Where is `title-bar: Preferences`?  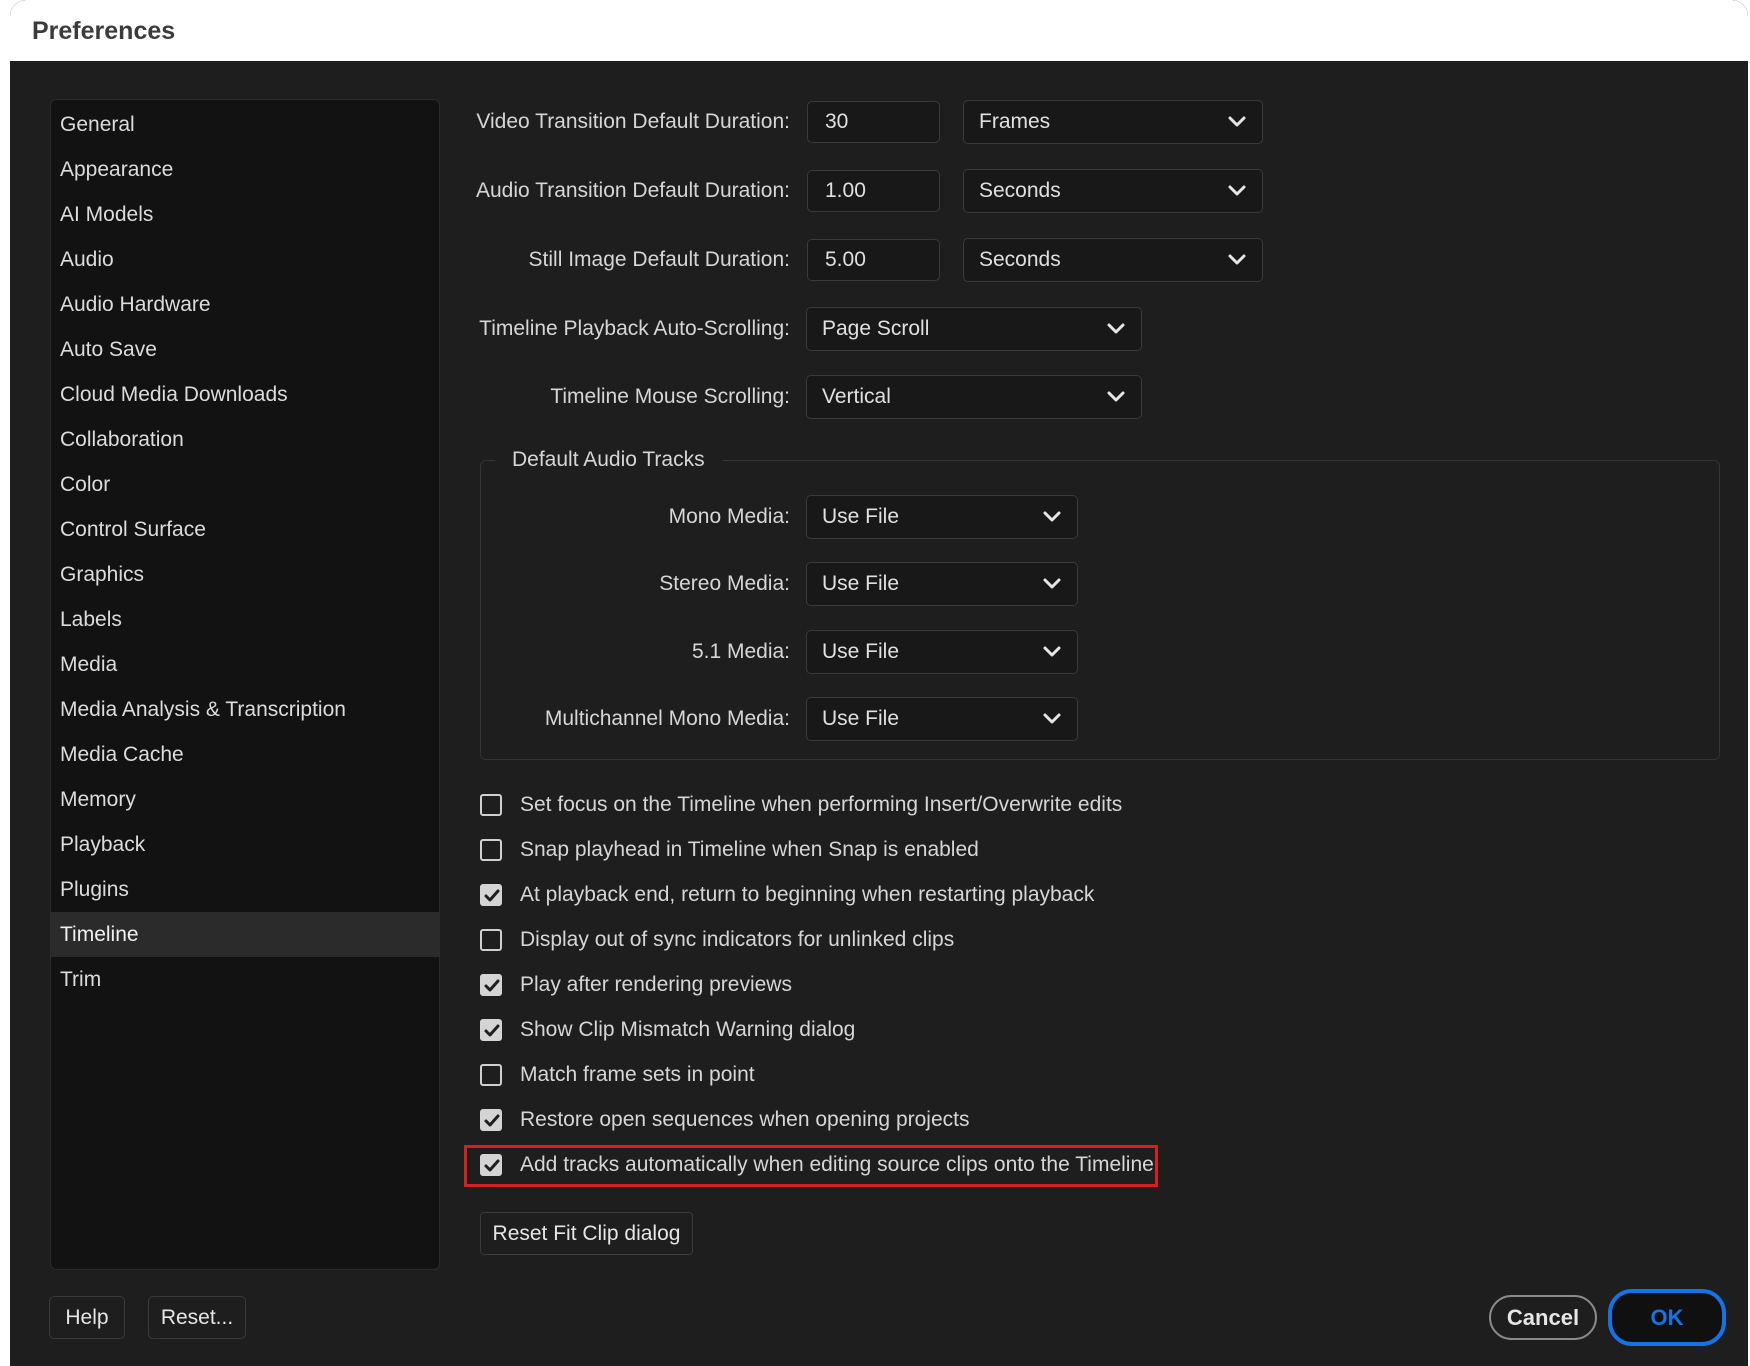
title-bar: Preferences is located at coordinates (879, 30).